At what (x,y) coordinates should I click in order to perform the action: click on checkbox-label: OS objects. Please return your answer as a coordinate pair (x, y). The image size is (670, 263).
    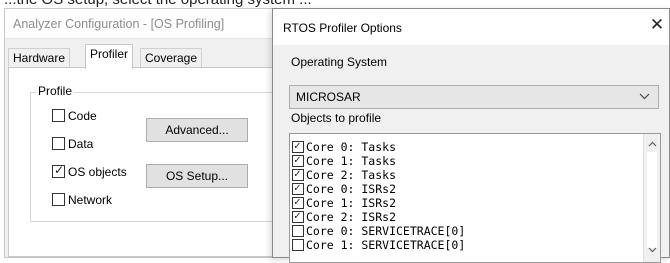
    Looking at the image, I should click on (97, 172).